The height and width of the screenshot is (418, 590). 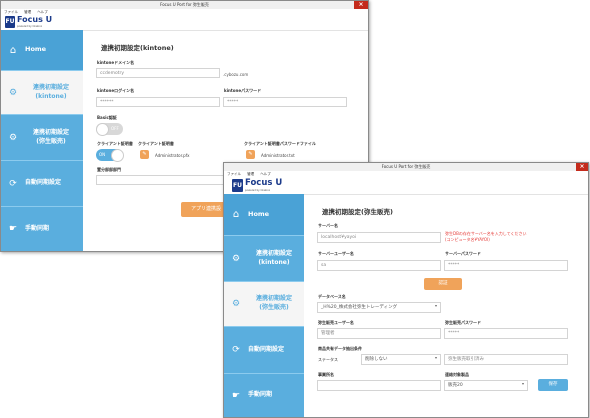 What do you see at coordinates (236, 74) in the screenshot?
I see `domain-suffix: .cybozu.com` at bounding box center [236, 74].